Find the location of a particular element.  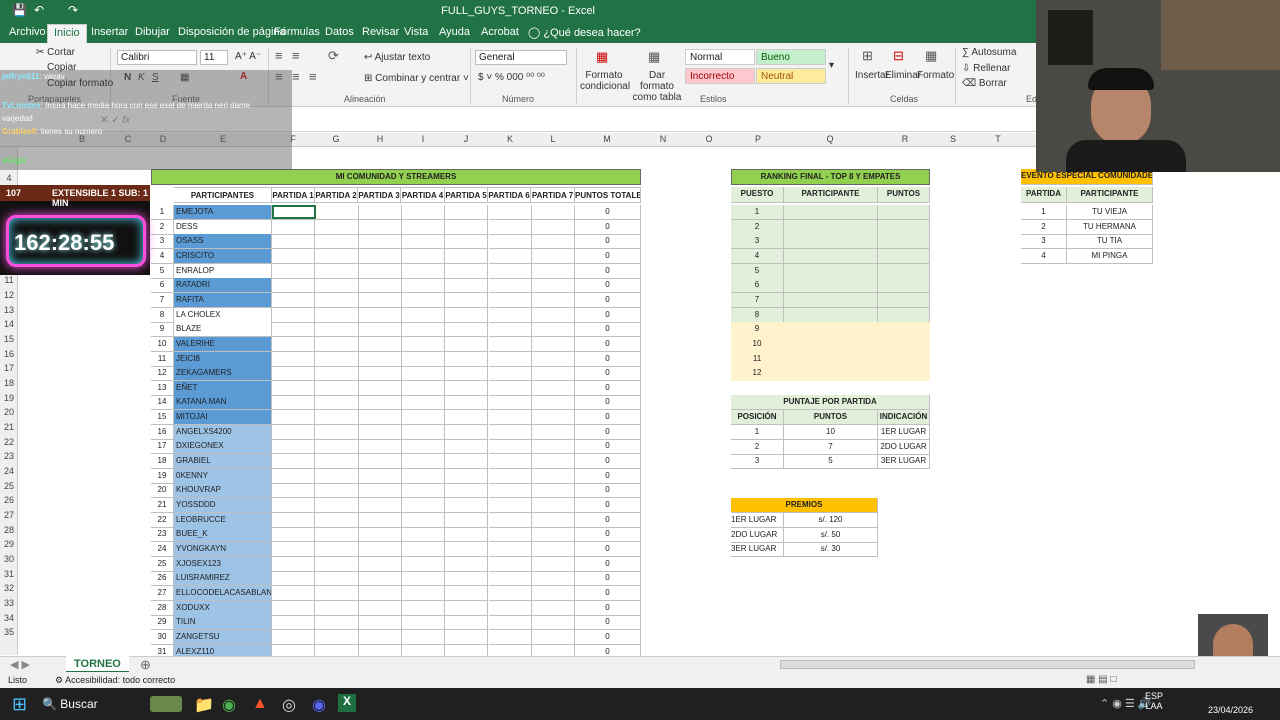

chrome-icon: ◉ is located at coordinates (229, 705).